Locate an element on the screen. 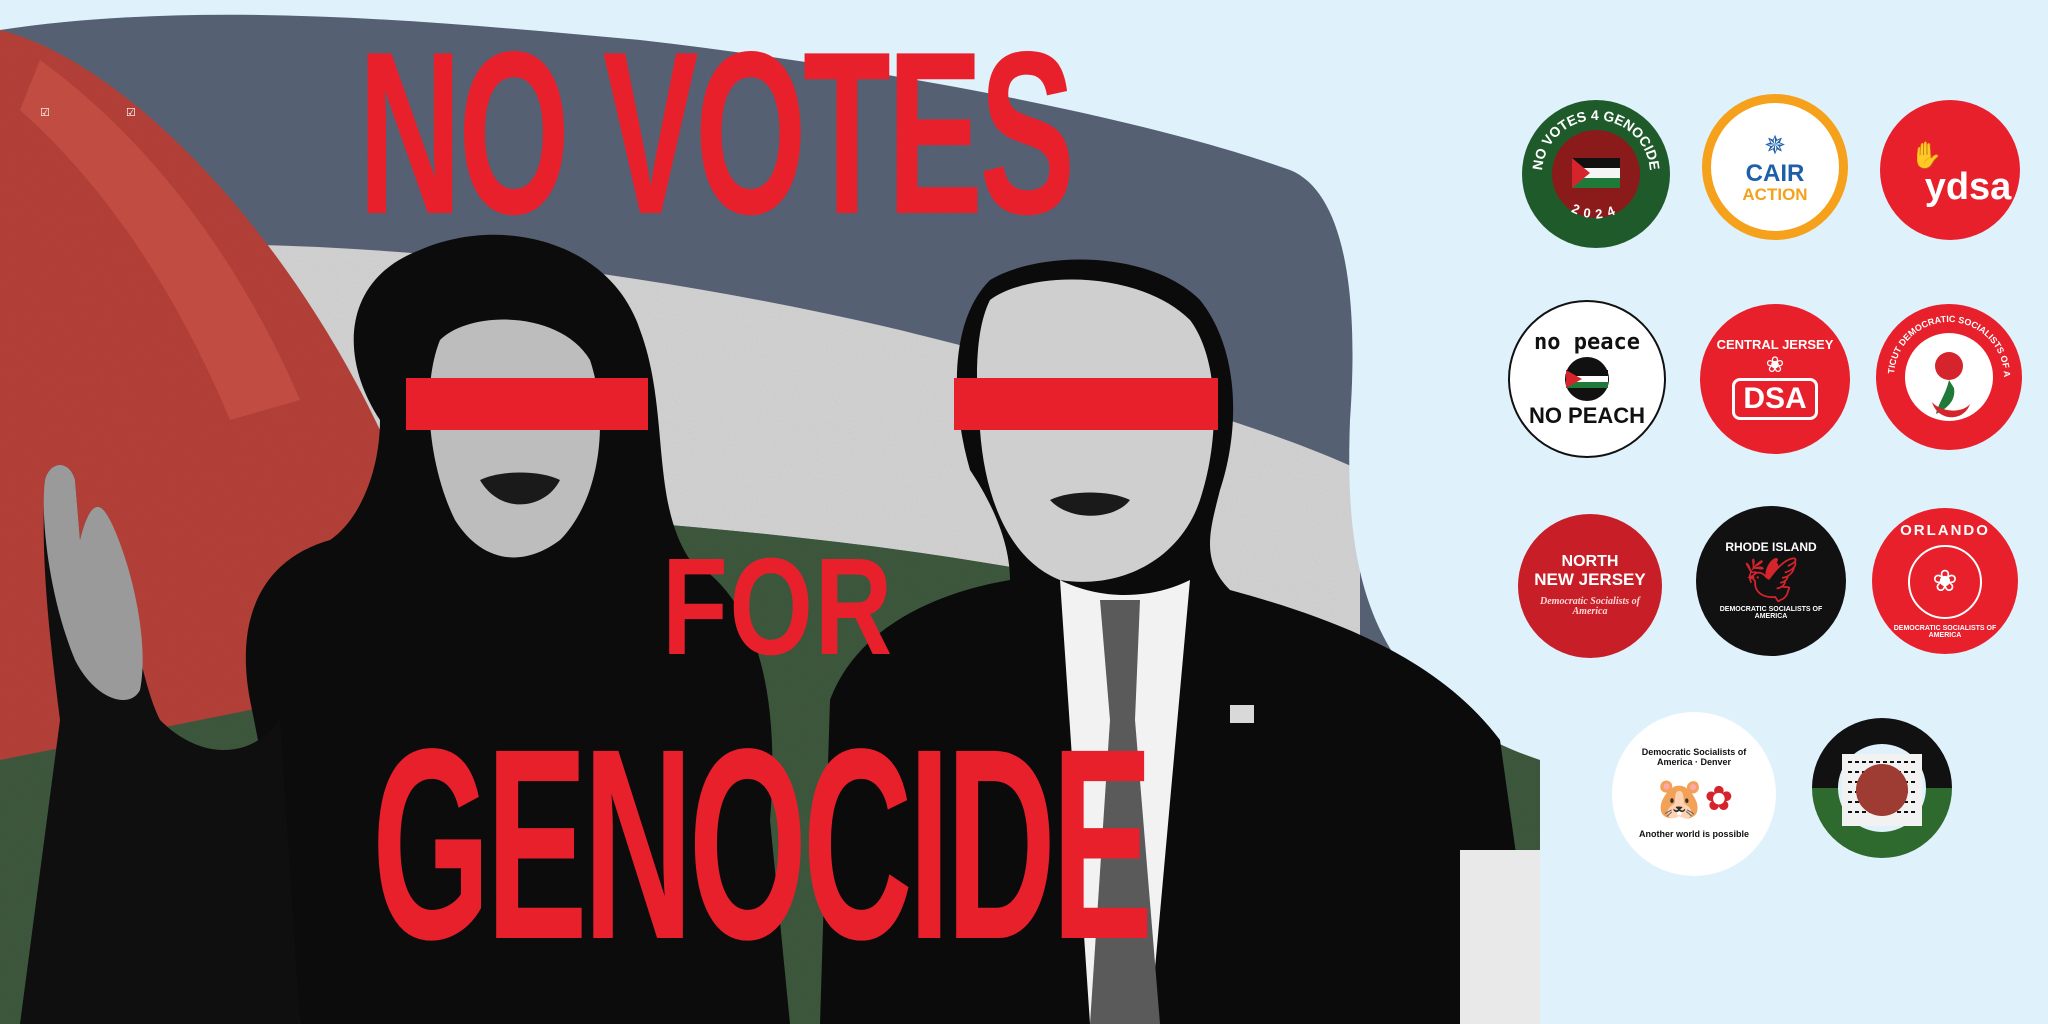  no-peace-label: no peace is located at coordinates (1587, 342).